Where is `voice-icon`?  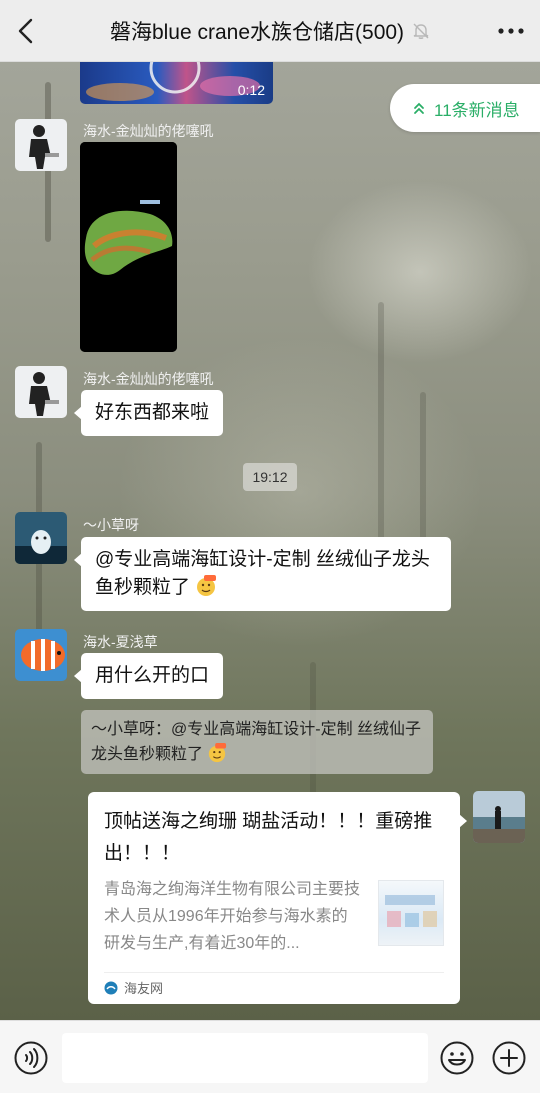
voice-icon is located at coordinates (31, 1058).